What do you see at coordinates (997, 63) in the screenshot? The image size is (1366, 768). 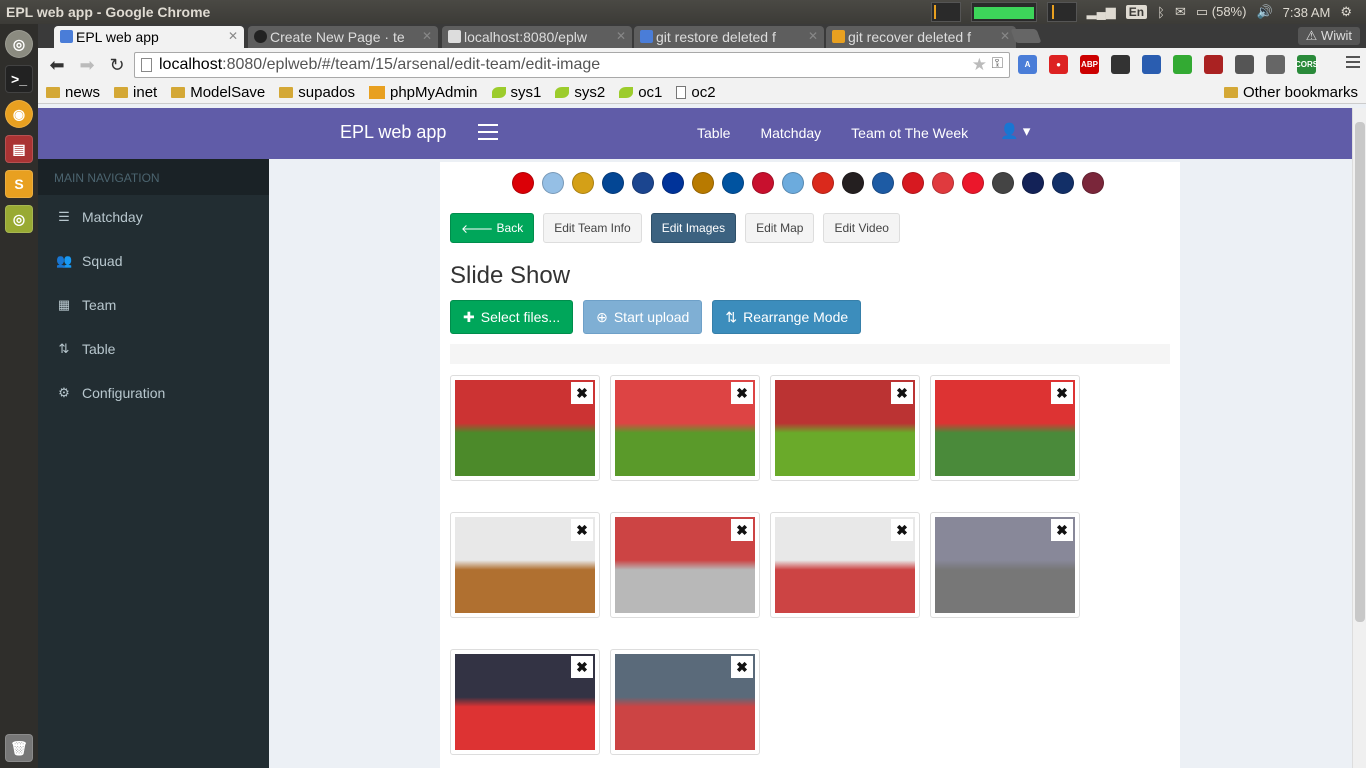 I see `key-icon: ⚿` at bounding box center [997, 63].